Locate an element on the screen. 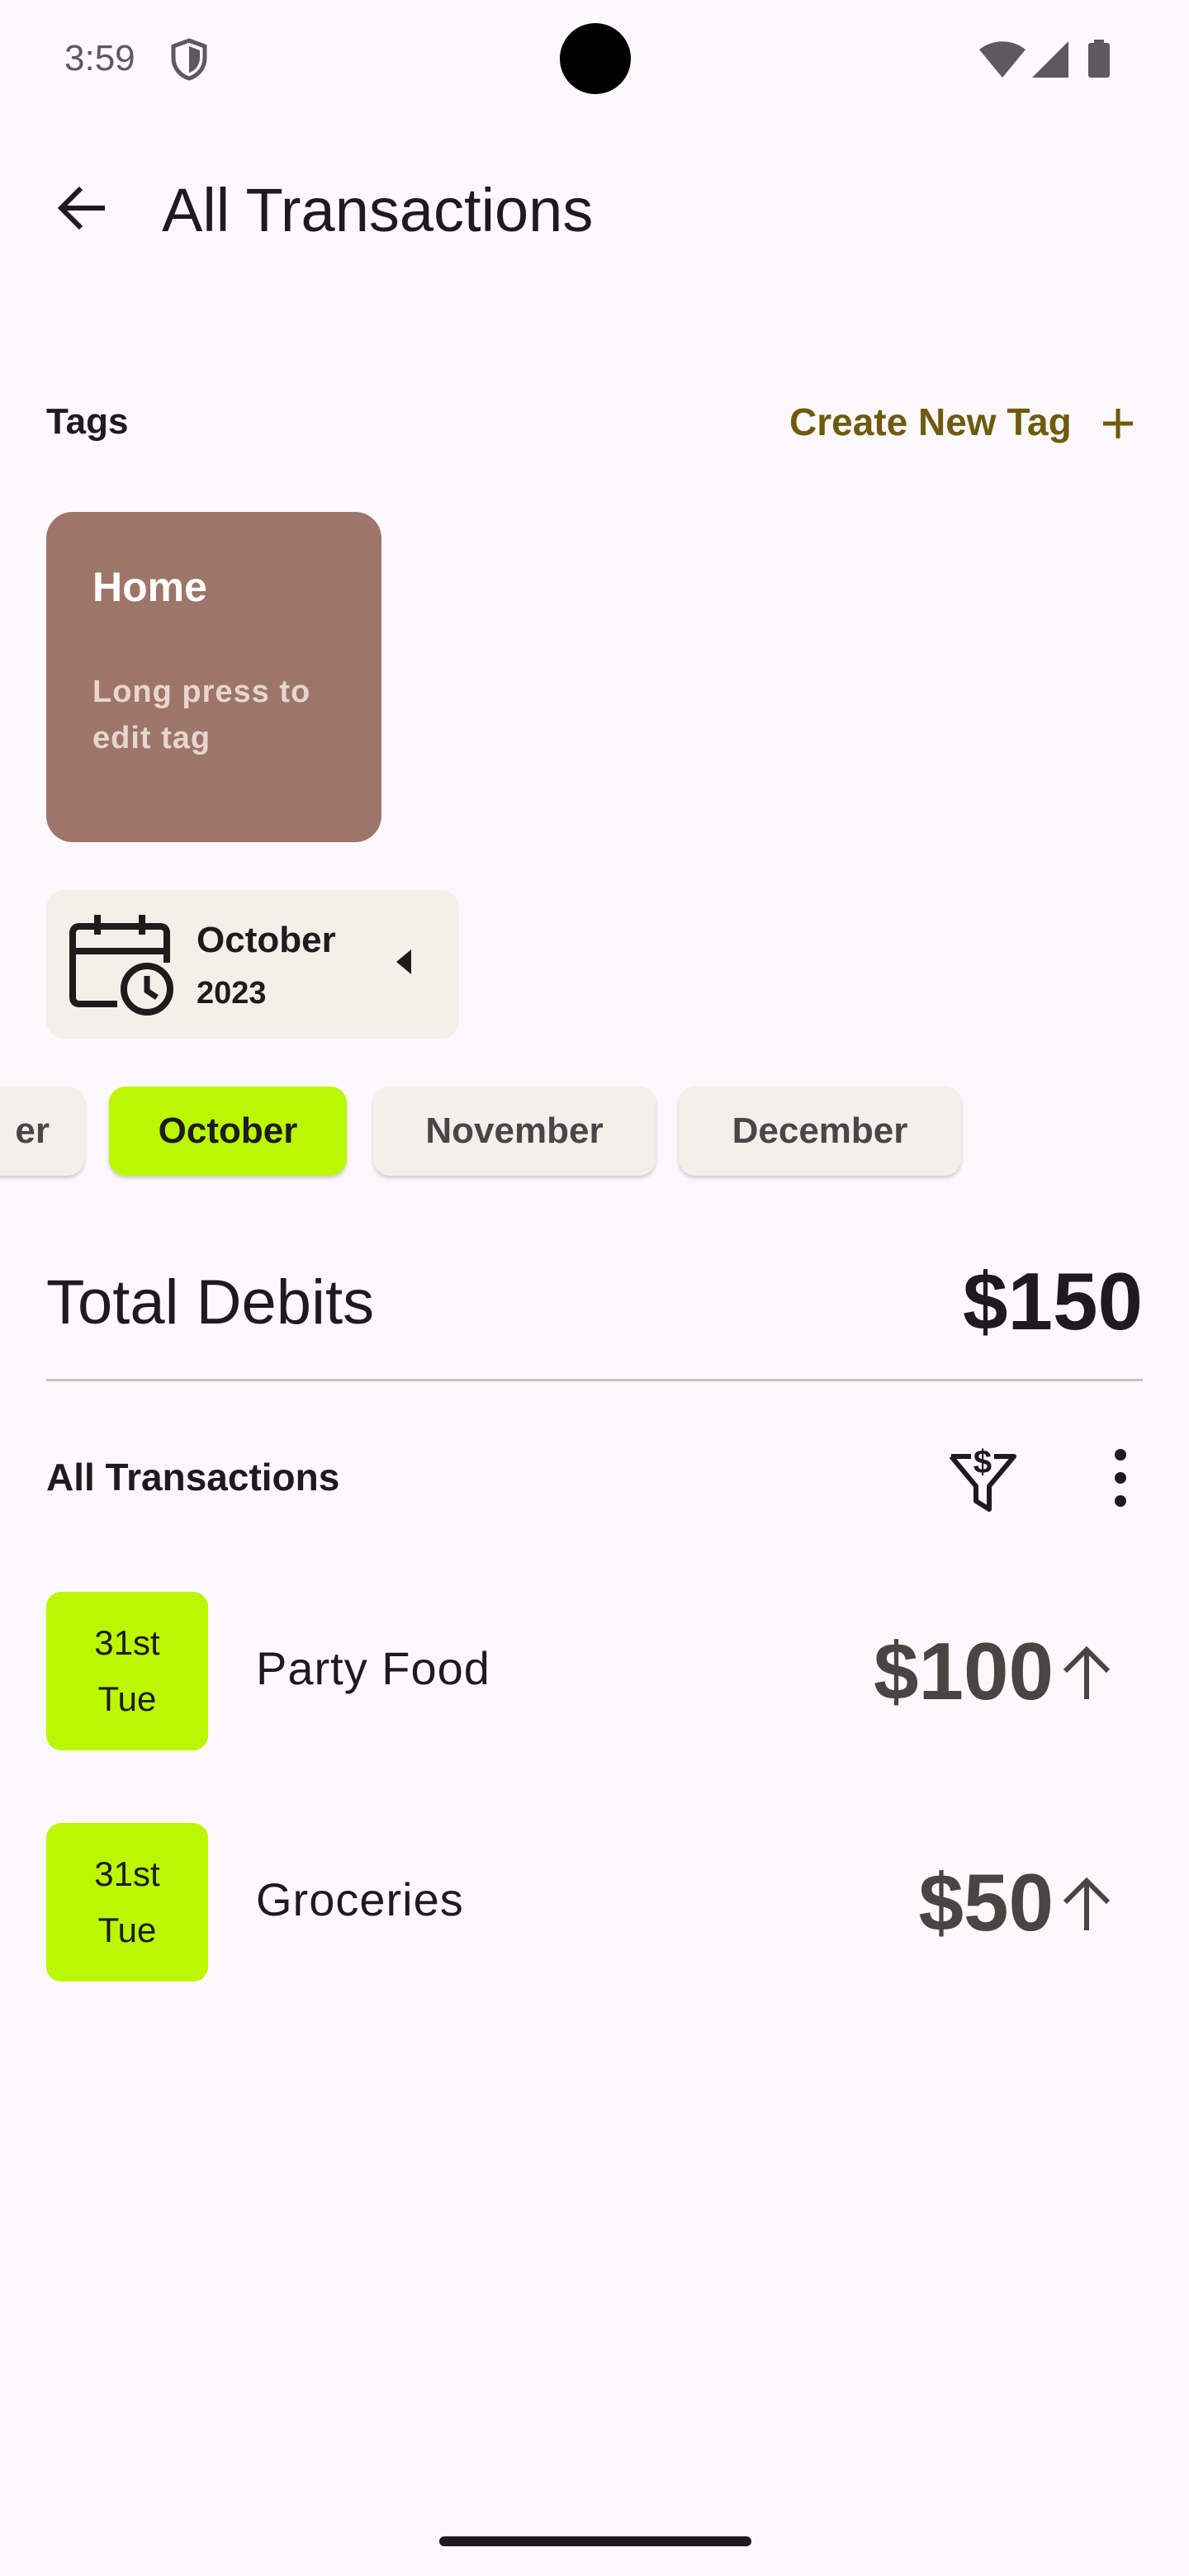  wifi-icon is located at coordinates (1002, 59).